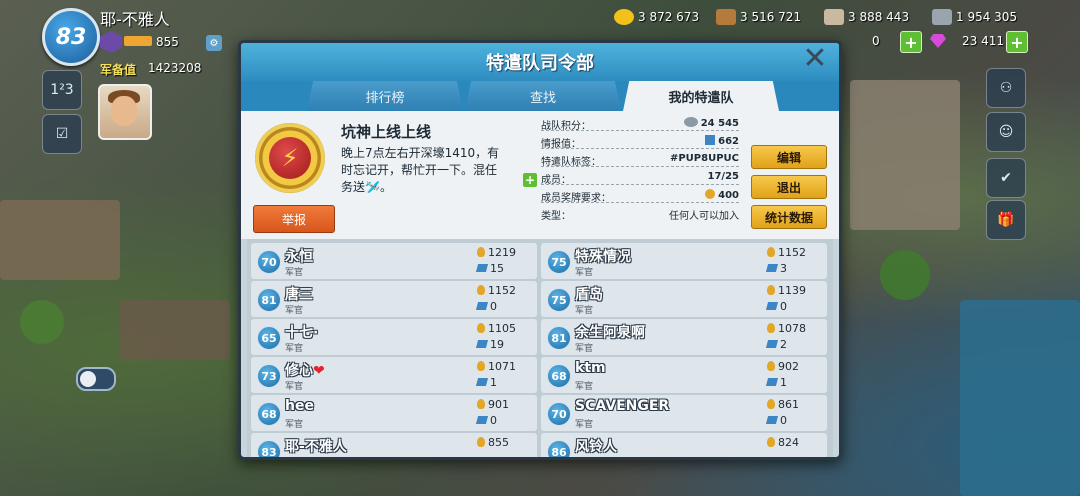 The height and width of the screenshot is (496, 1080). Describe the element at coordinates (967, 41) in the screenshot. I see `diamond-resource: 23 411` at that location.